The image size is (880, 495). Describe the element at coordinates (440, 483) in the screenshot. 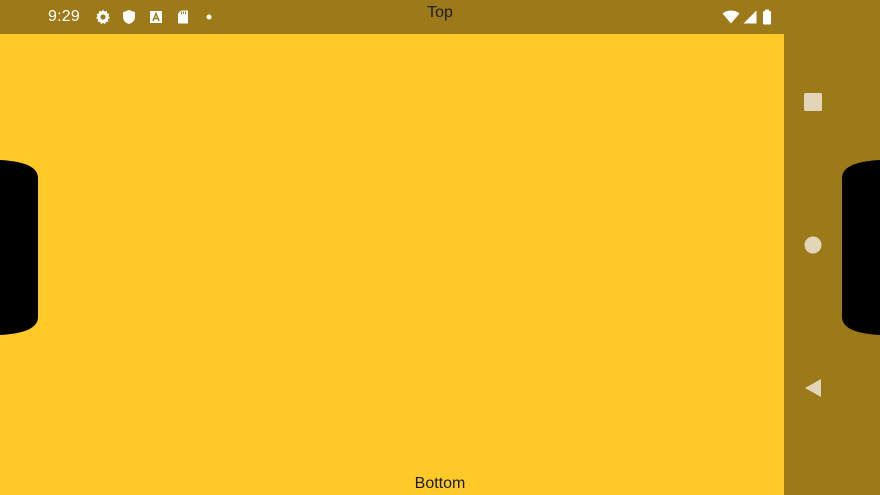

I see `bottom-label: Bottom` at that location.